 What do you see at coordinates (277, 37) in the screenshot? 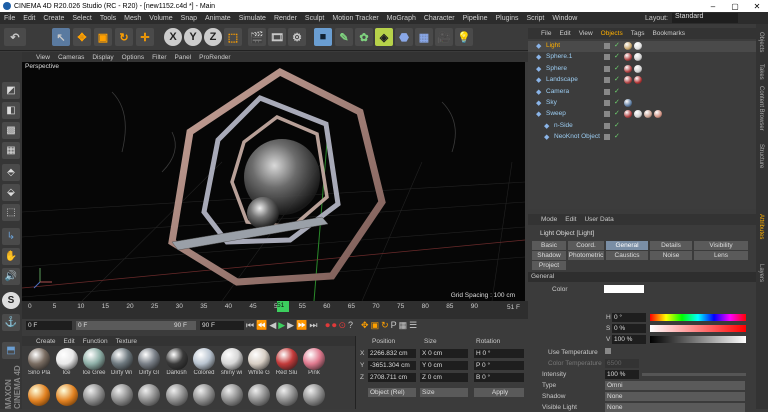
I see `render-picture-viewer-icon: 🎞` at bounding box center [277, 37].